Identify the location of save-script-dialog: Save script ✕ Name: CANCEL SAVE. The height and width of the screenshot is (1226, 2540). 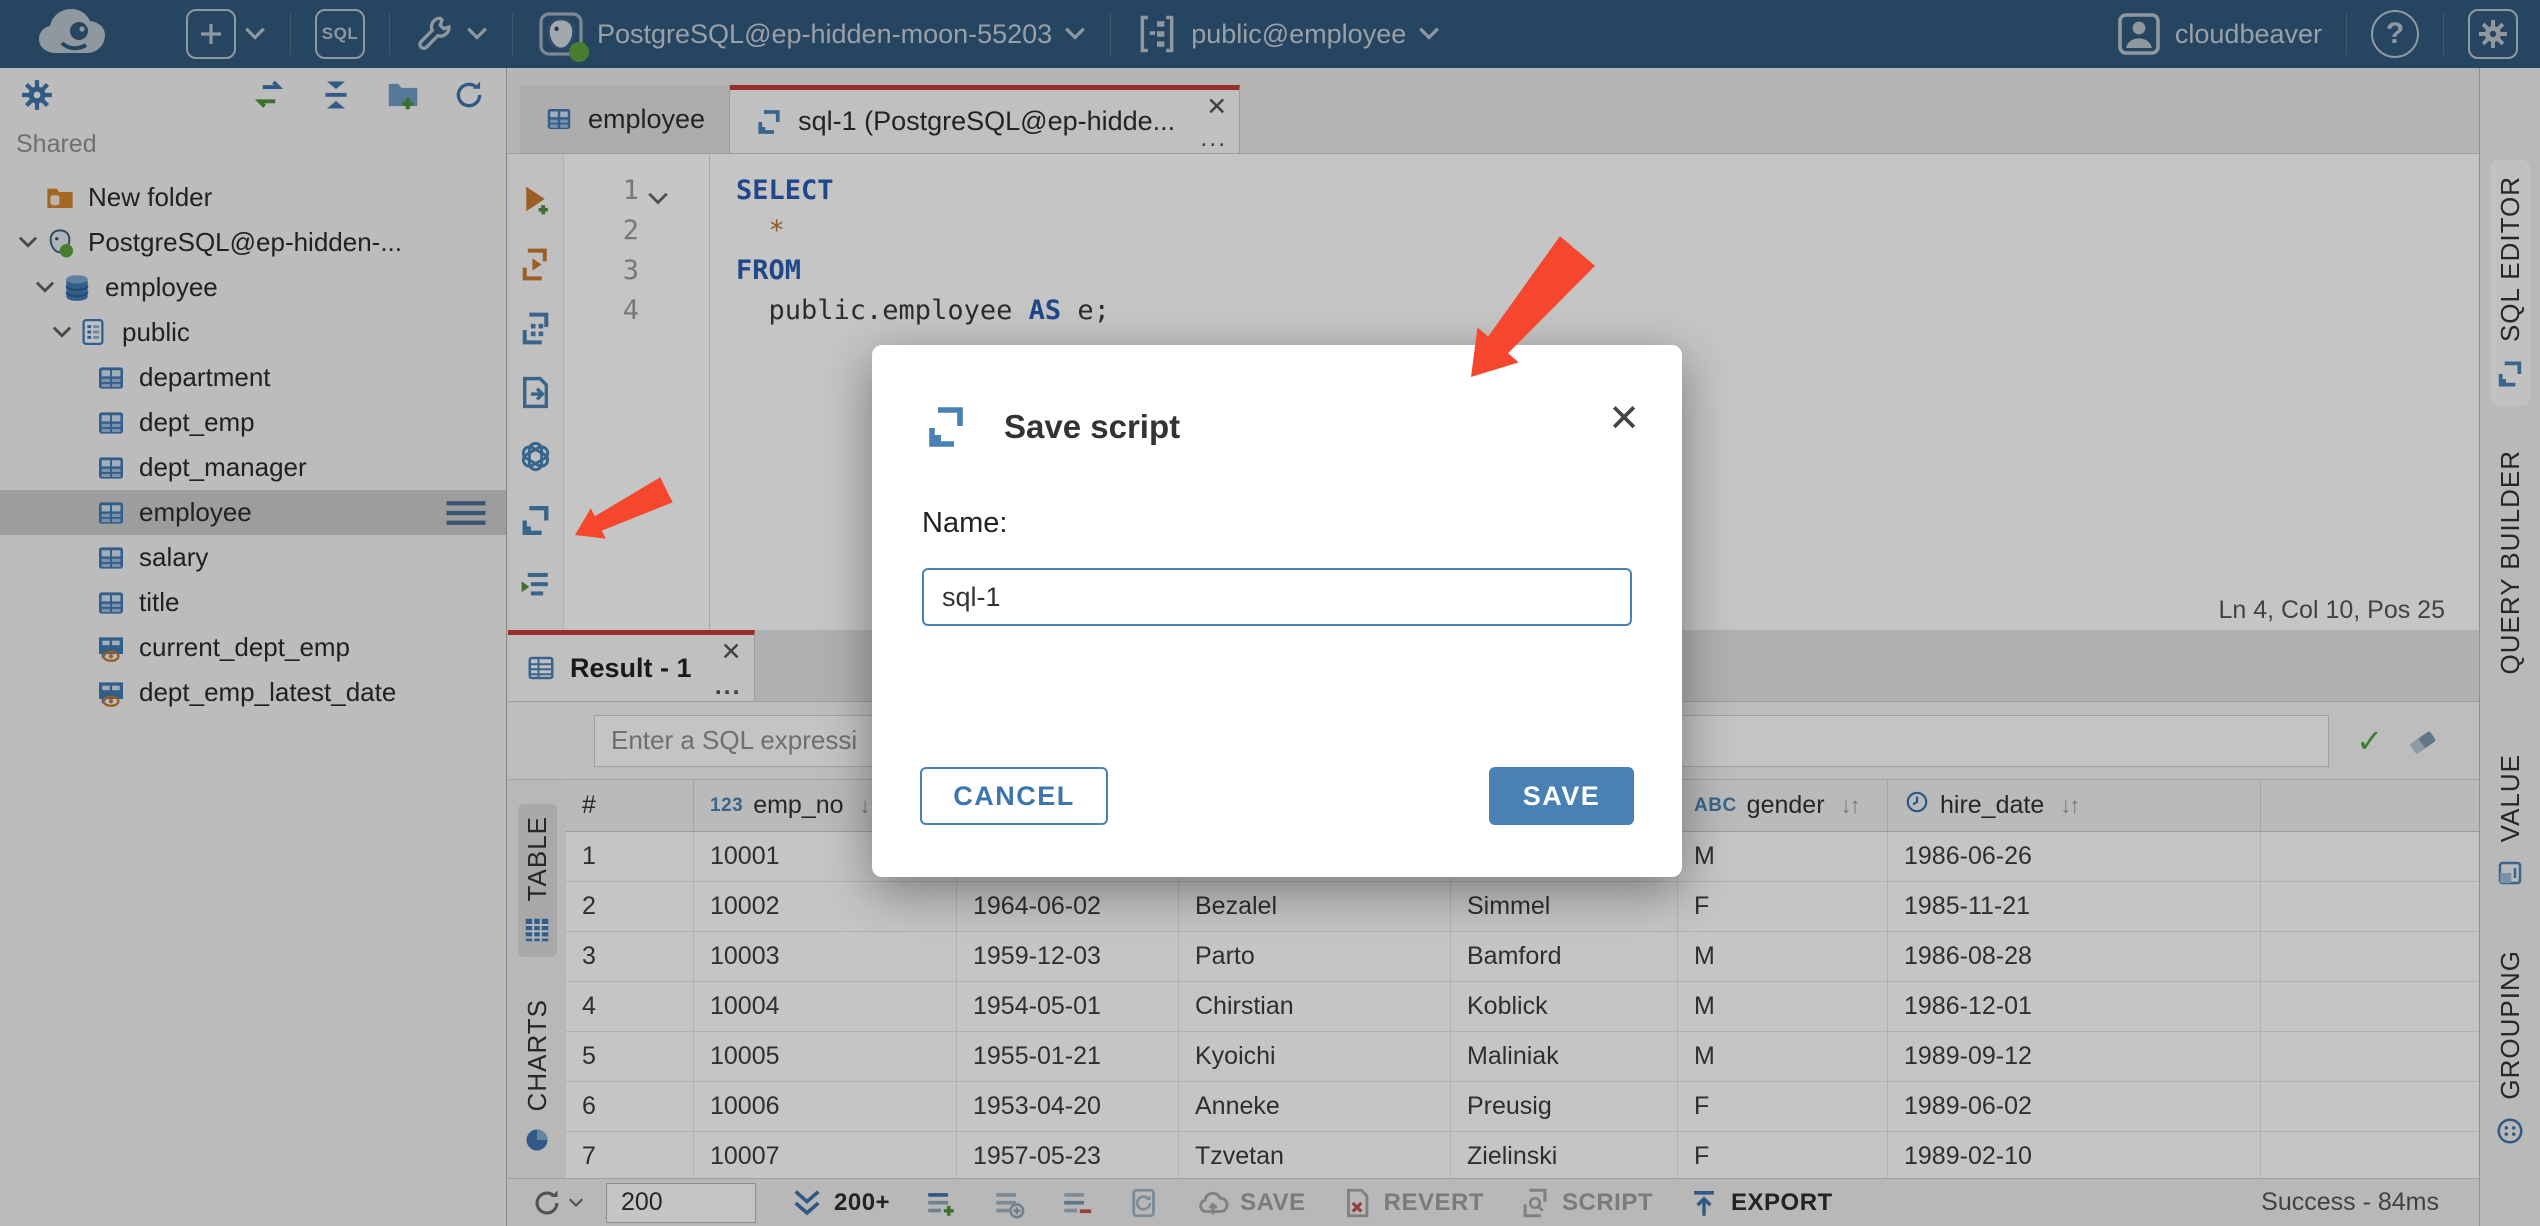
(1277, 611).